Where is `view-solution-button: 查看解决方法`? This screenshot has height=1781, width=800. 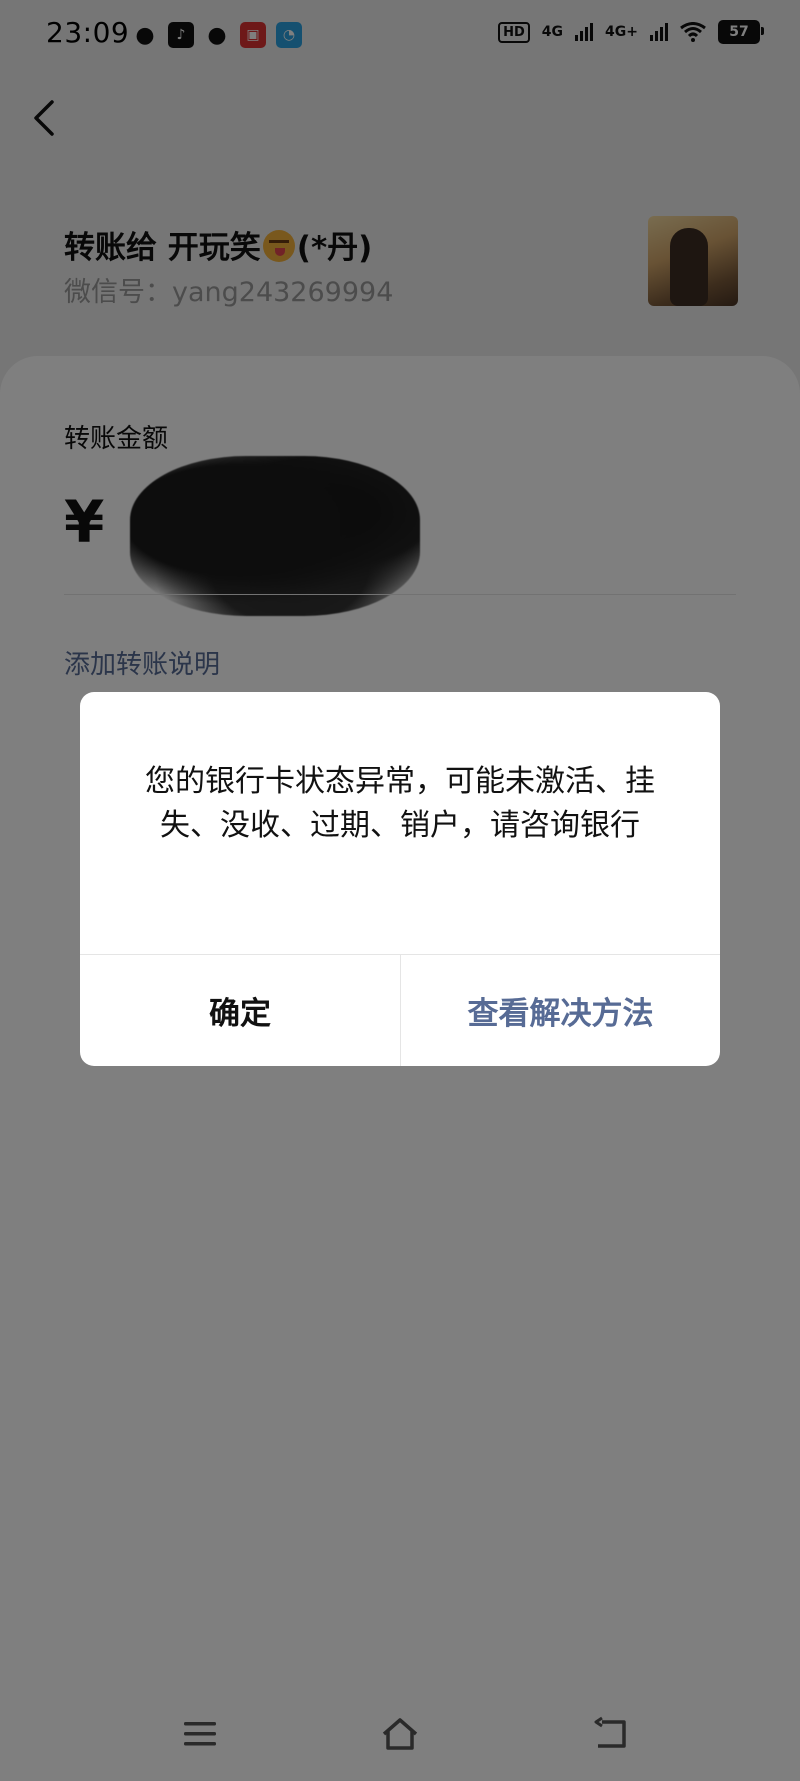
view-solution-button: 查看解决方法 is located at coordinates (560, 1010).